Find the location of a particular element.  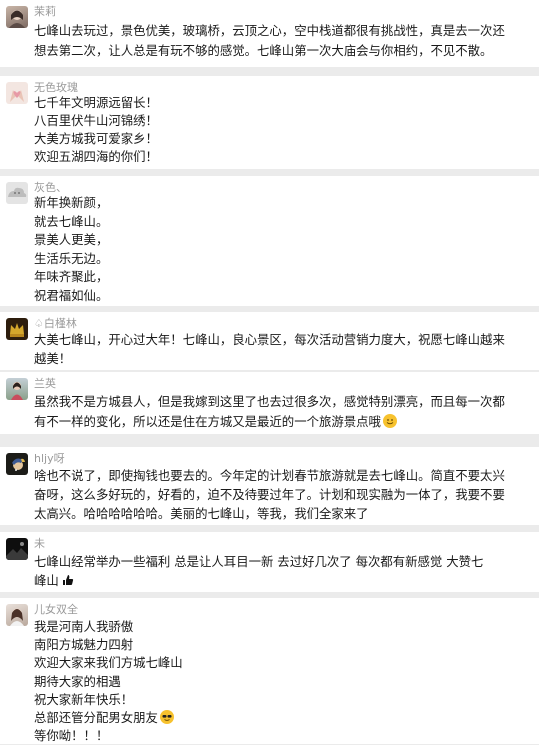

comment-line: 年味齐聚此， is located at coordinates (71, 276).